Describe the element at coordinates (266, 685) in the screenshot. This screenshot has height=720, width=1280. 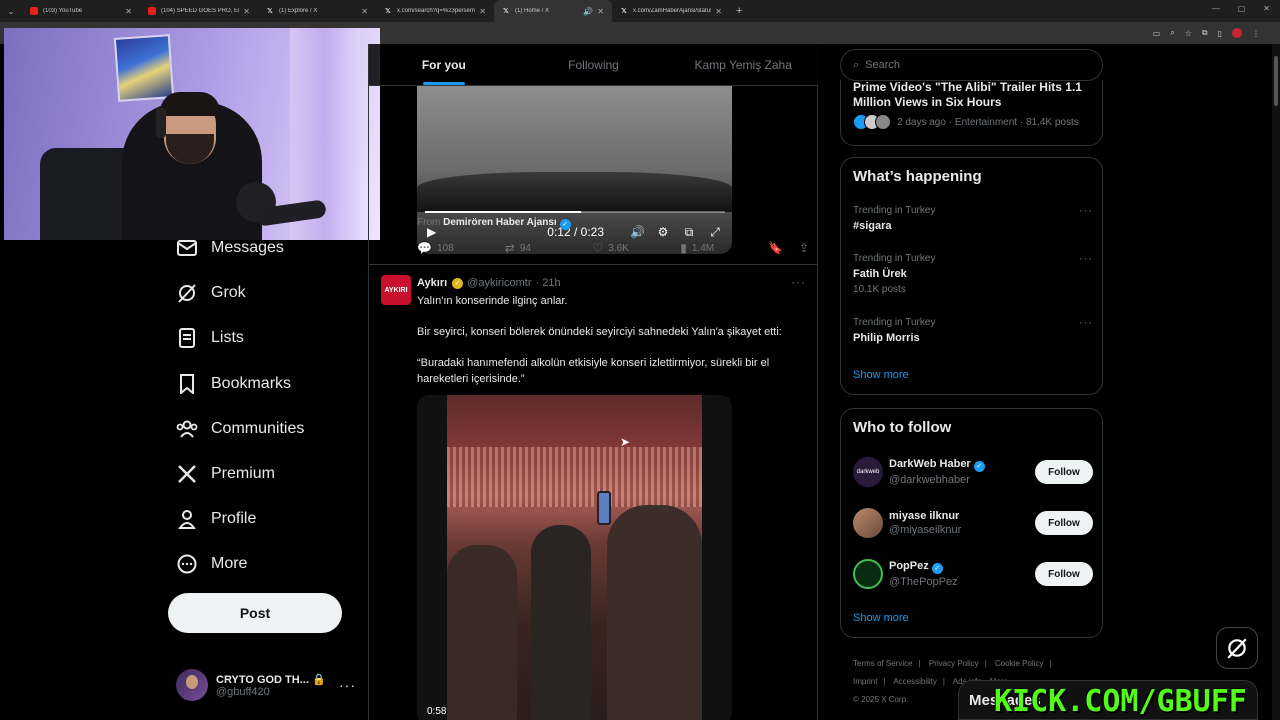
I see `account-switcher: CRYTO GOD TH... 🔒 @gbuff420 ···` at that location.